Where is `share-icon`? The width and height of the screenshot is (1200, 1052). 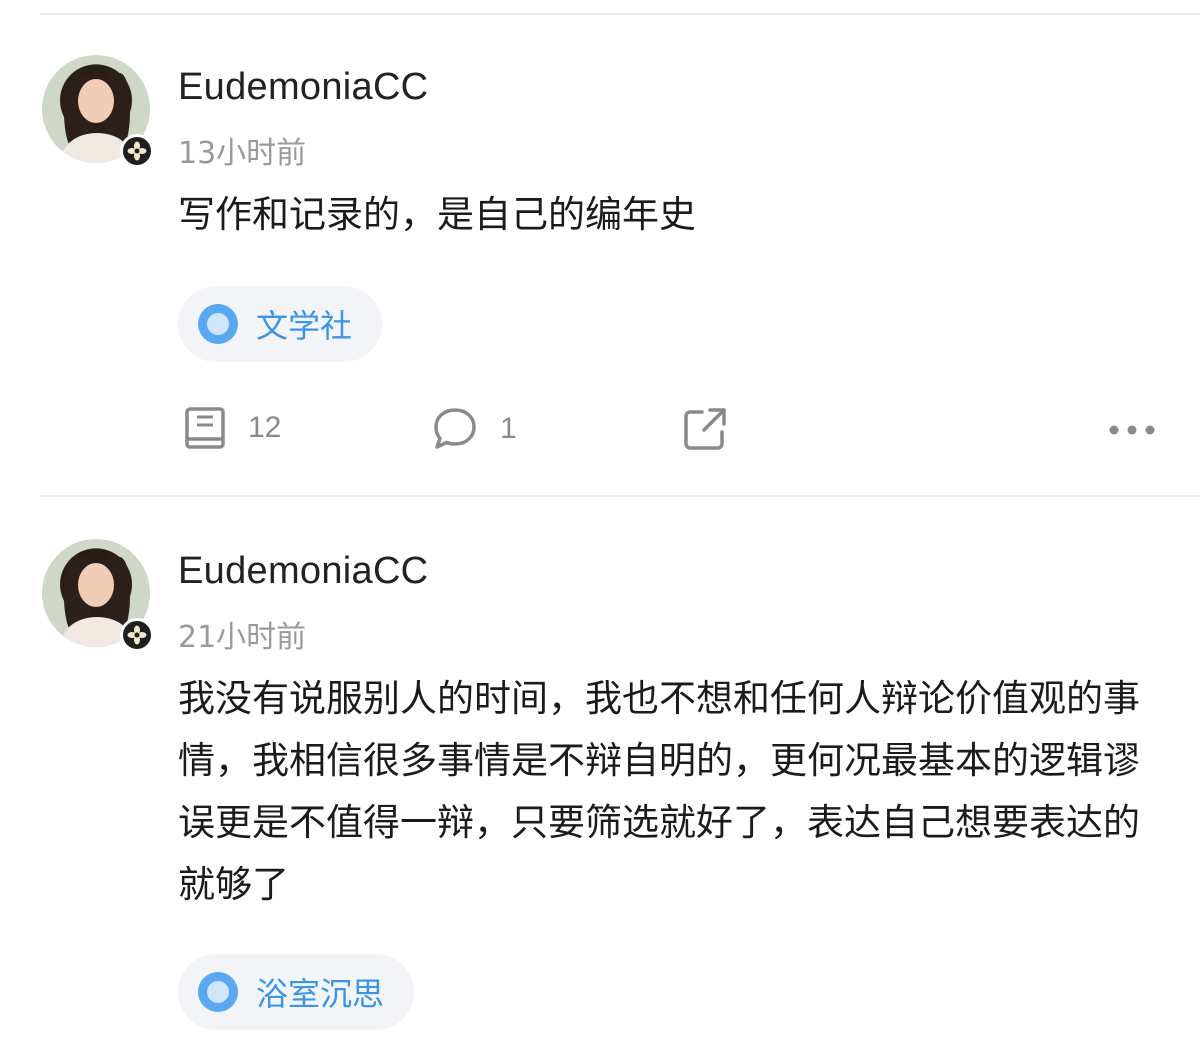 share-icon is located at coordinates (705, 429).